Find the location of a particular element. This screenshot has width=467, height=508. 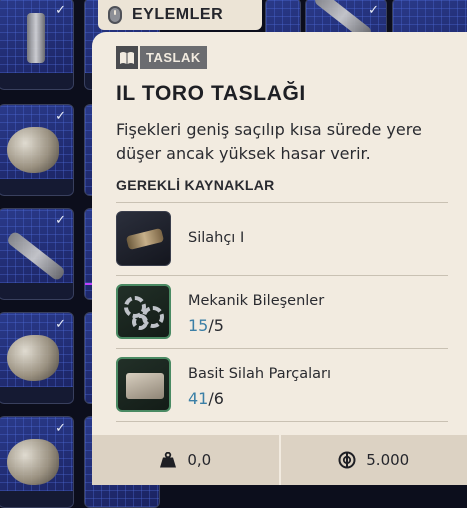

price-value: 5.000 is located at coordinates (387, 460).